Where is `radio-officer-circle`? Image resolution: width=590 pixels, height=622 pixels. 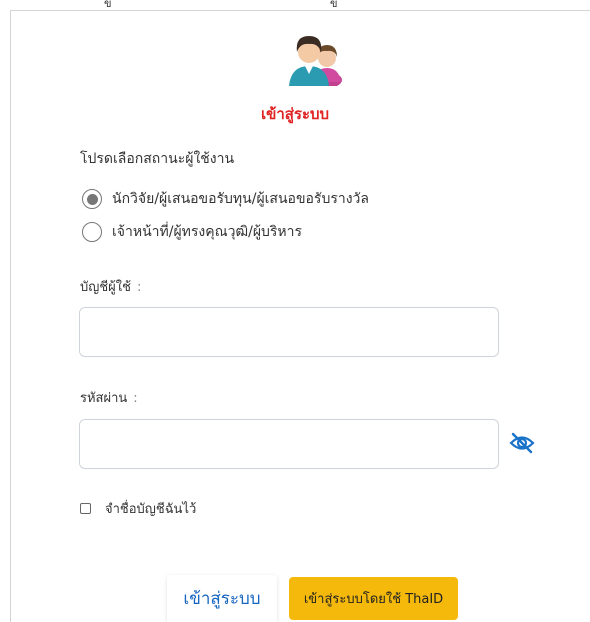 radio-officer-circle is located at coordinates (92, 232).